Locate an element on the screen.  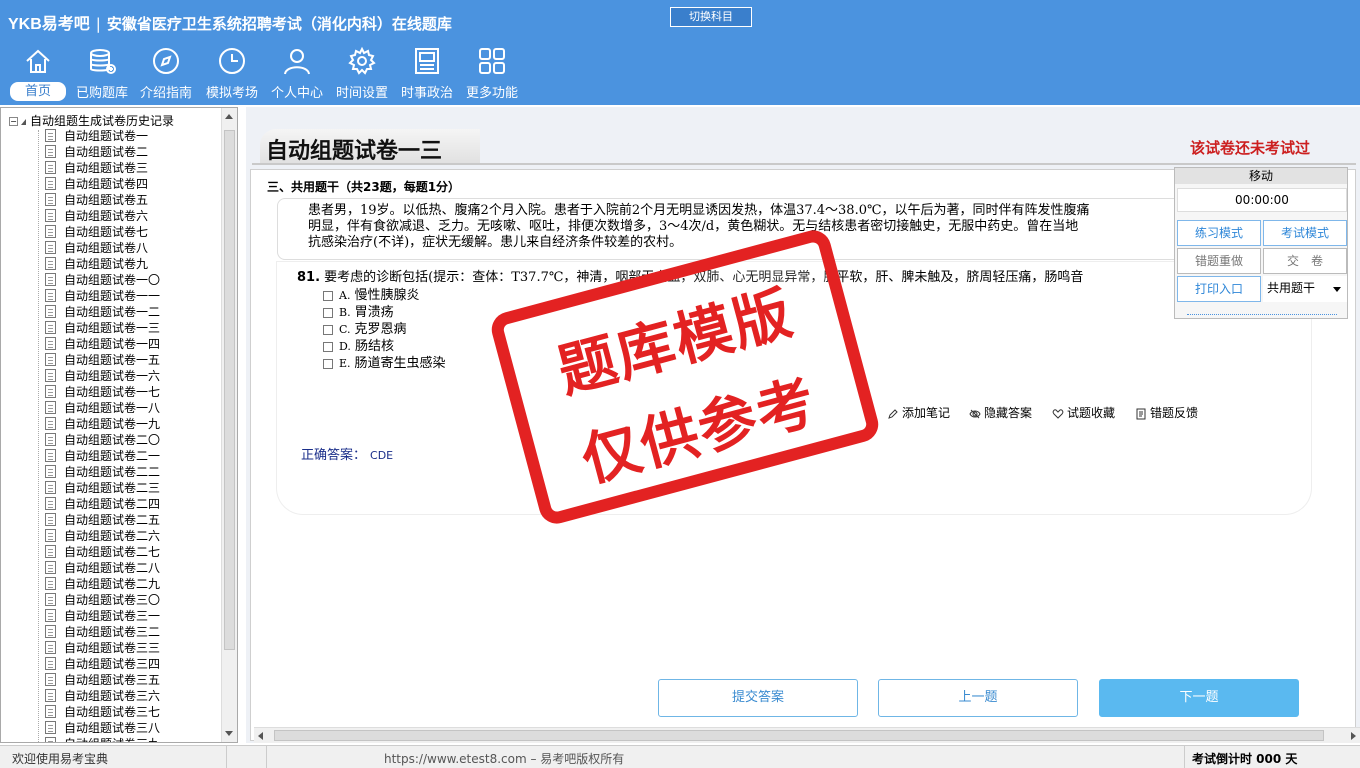
tree-item: 自动组题试卷一九 is located at coordinates (102, 424).